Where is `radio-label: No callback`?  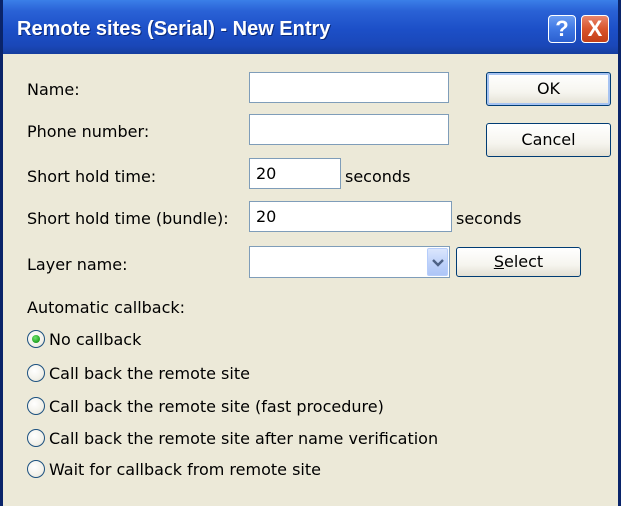 radio-label: No callback is located at coordinates (95, 339).